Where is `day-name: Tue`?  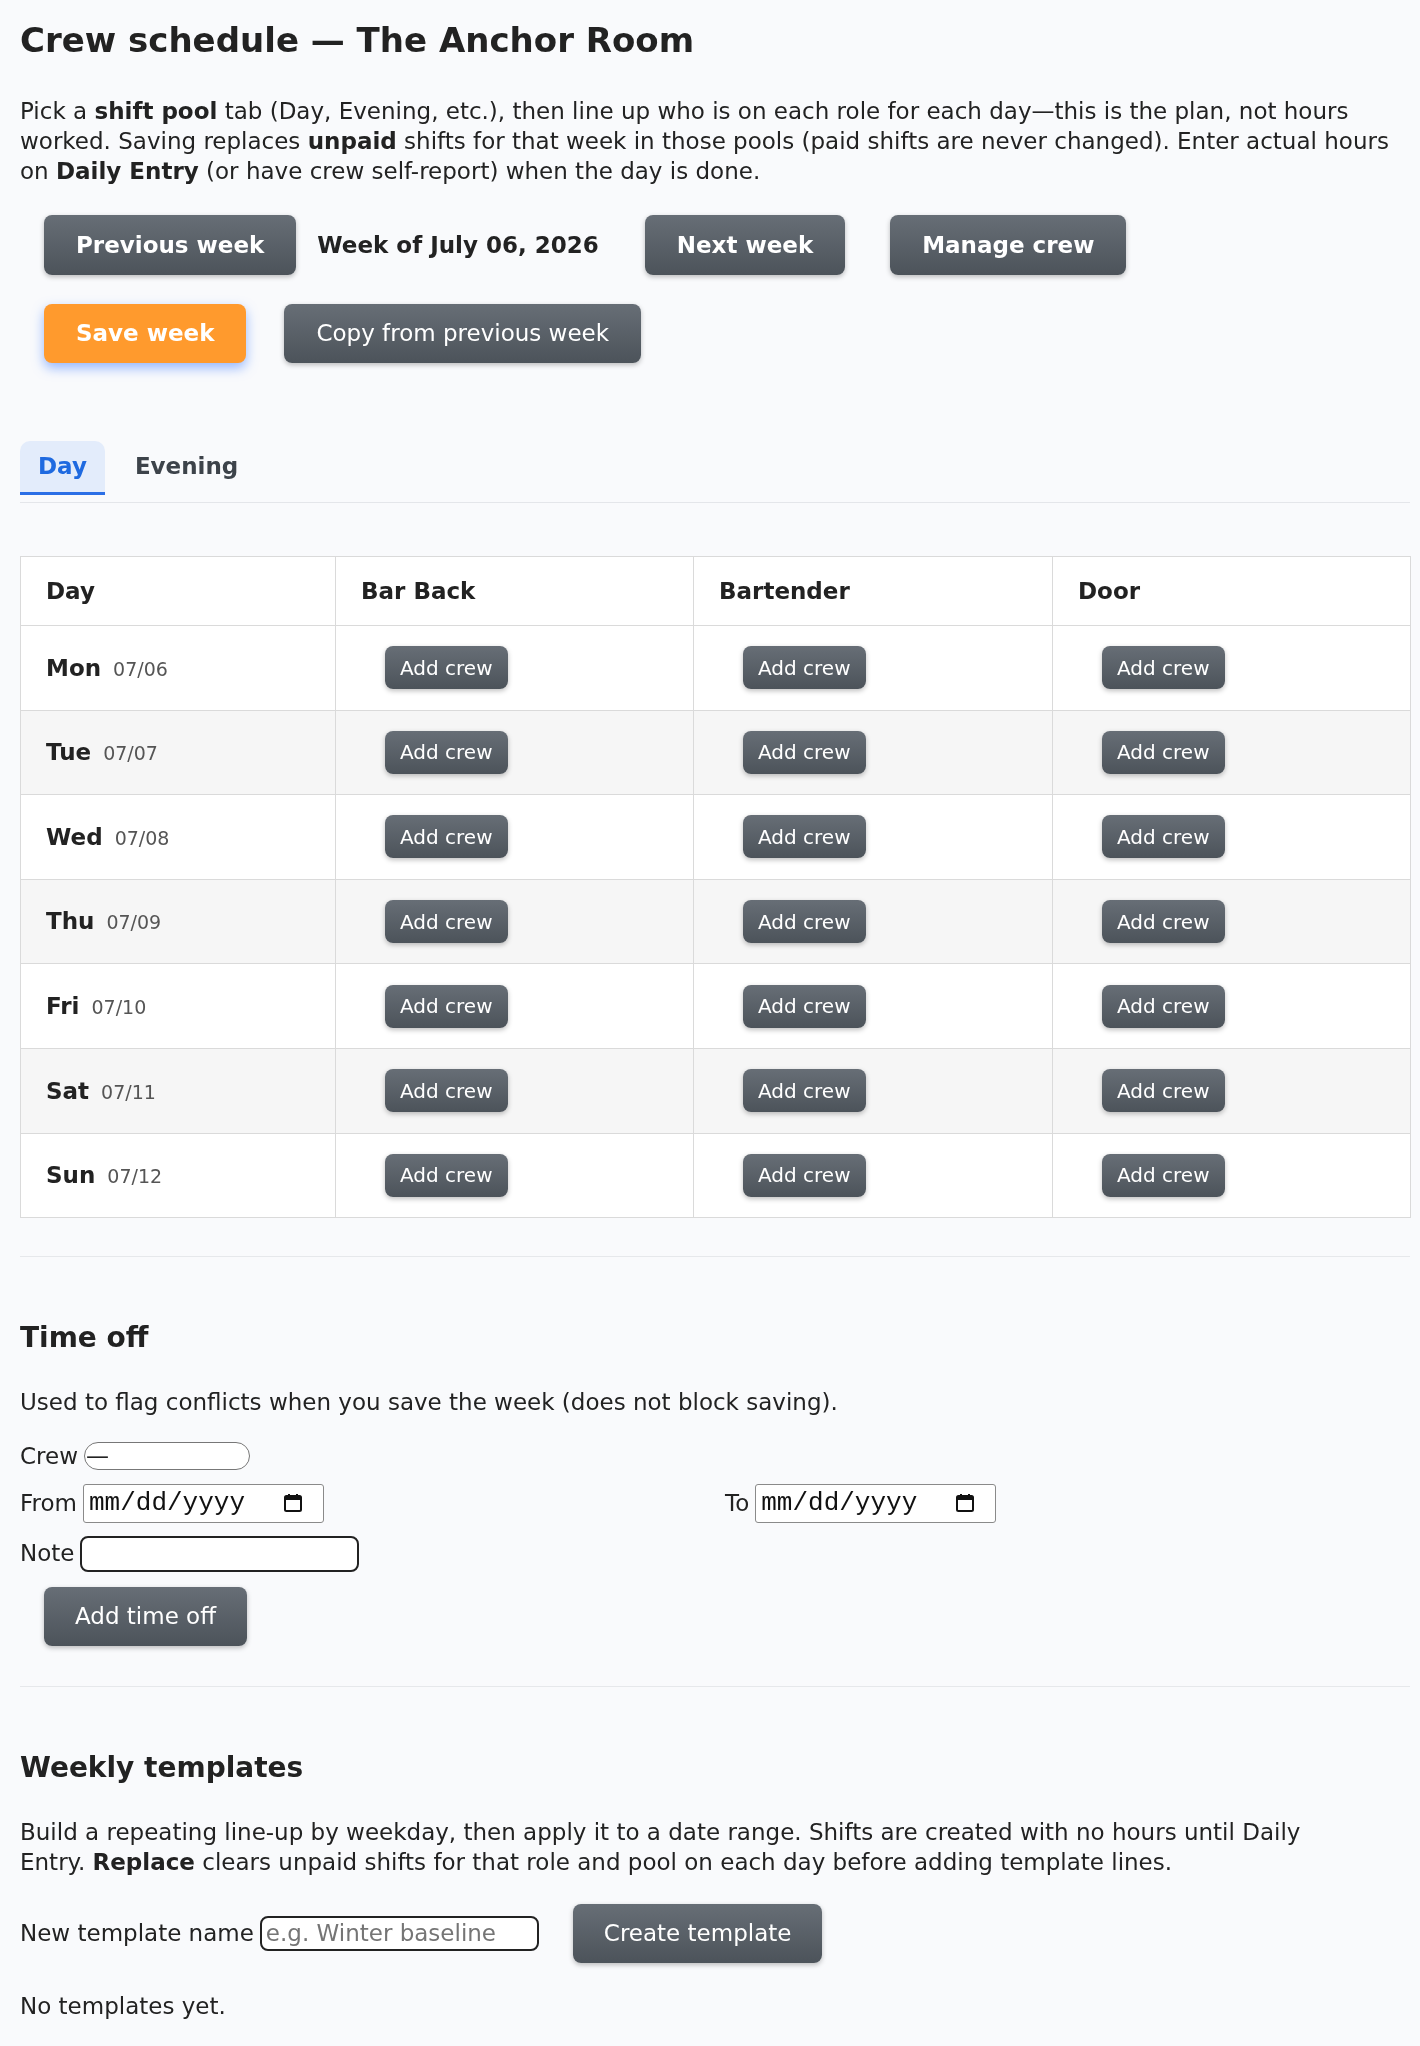
day-name: Tue is located at coordinates (69, 752).